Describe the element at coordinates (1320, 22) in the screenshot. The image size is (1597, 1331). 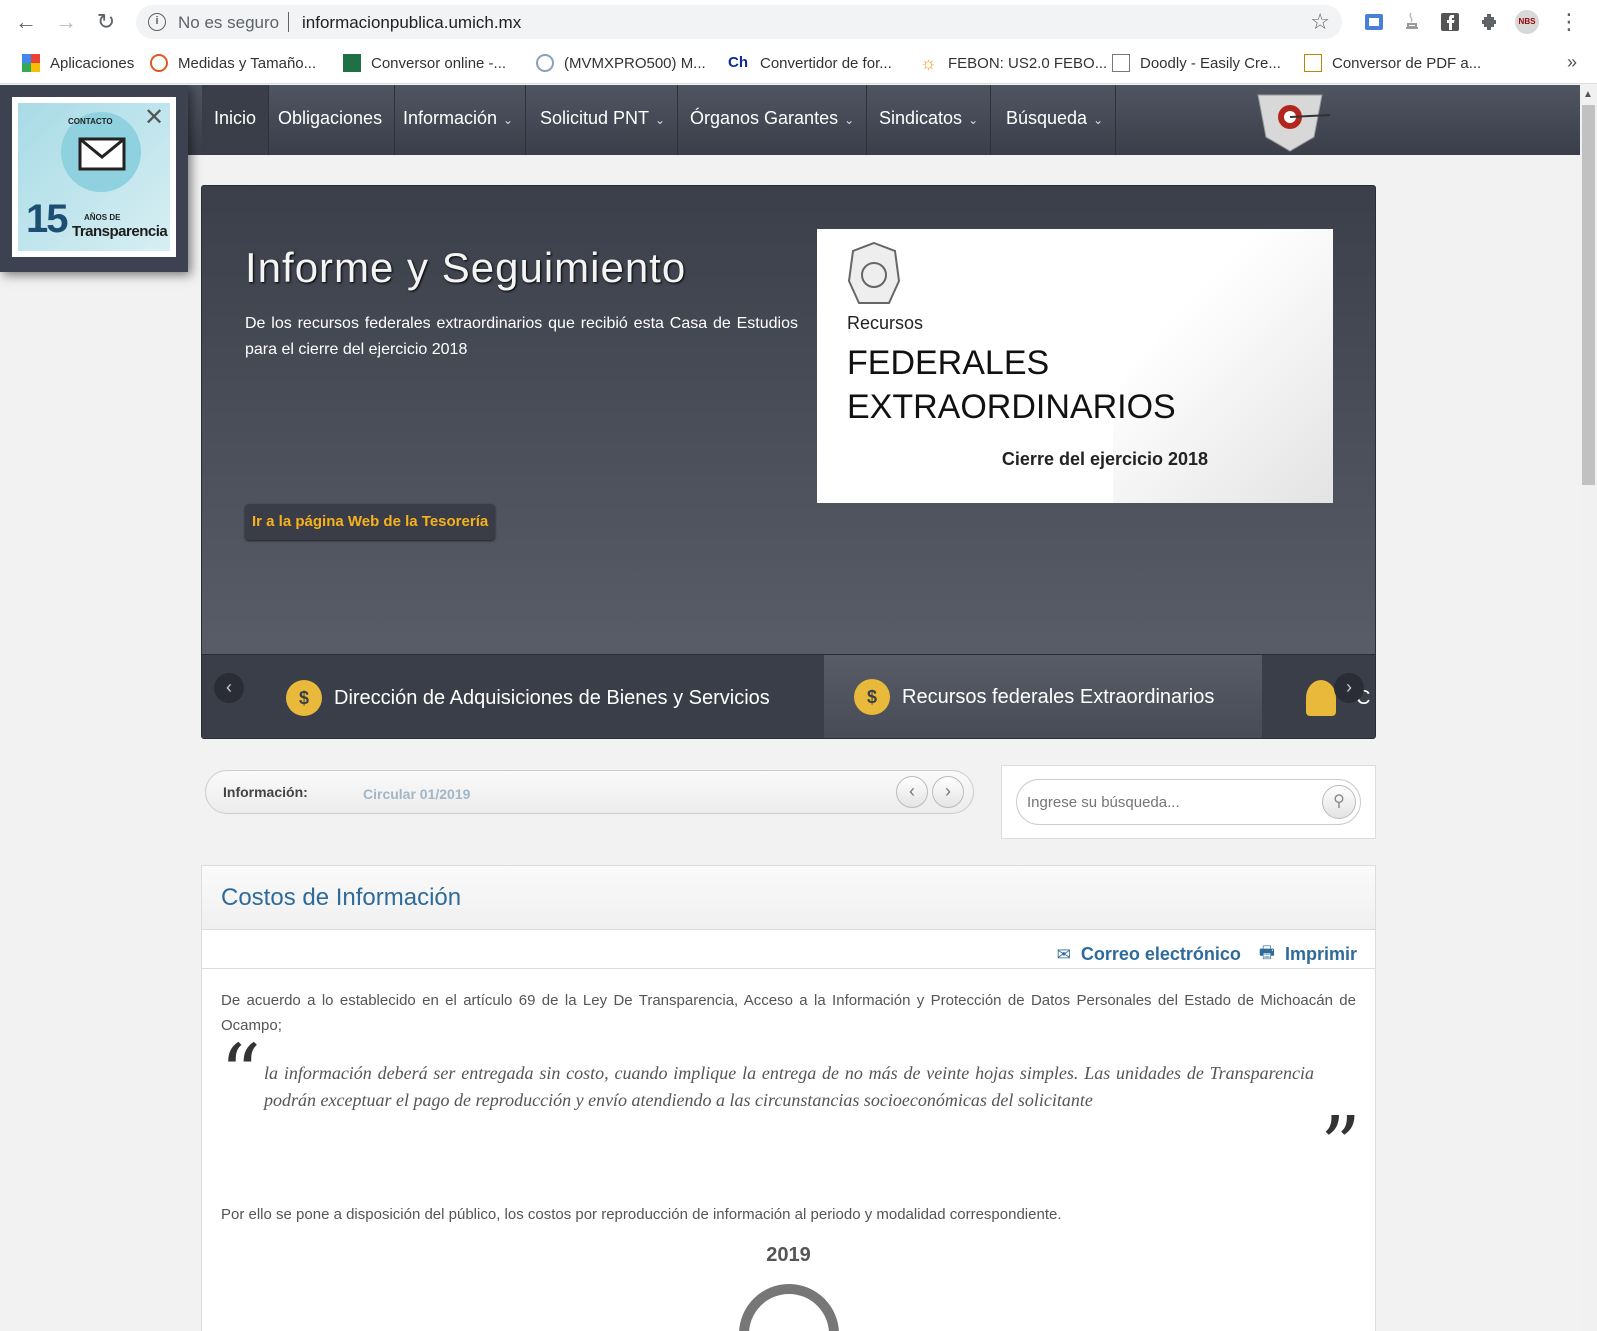
I see `star-icon: ☆` at that location.